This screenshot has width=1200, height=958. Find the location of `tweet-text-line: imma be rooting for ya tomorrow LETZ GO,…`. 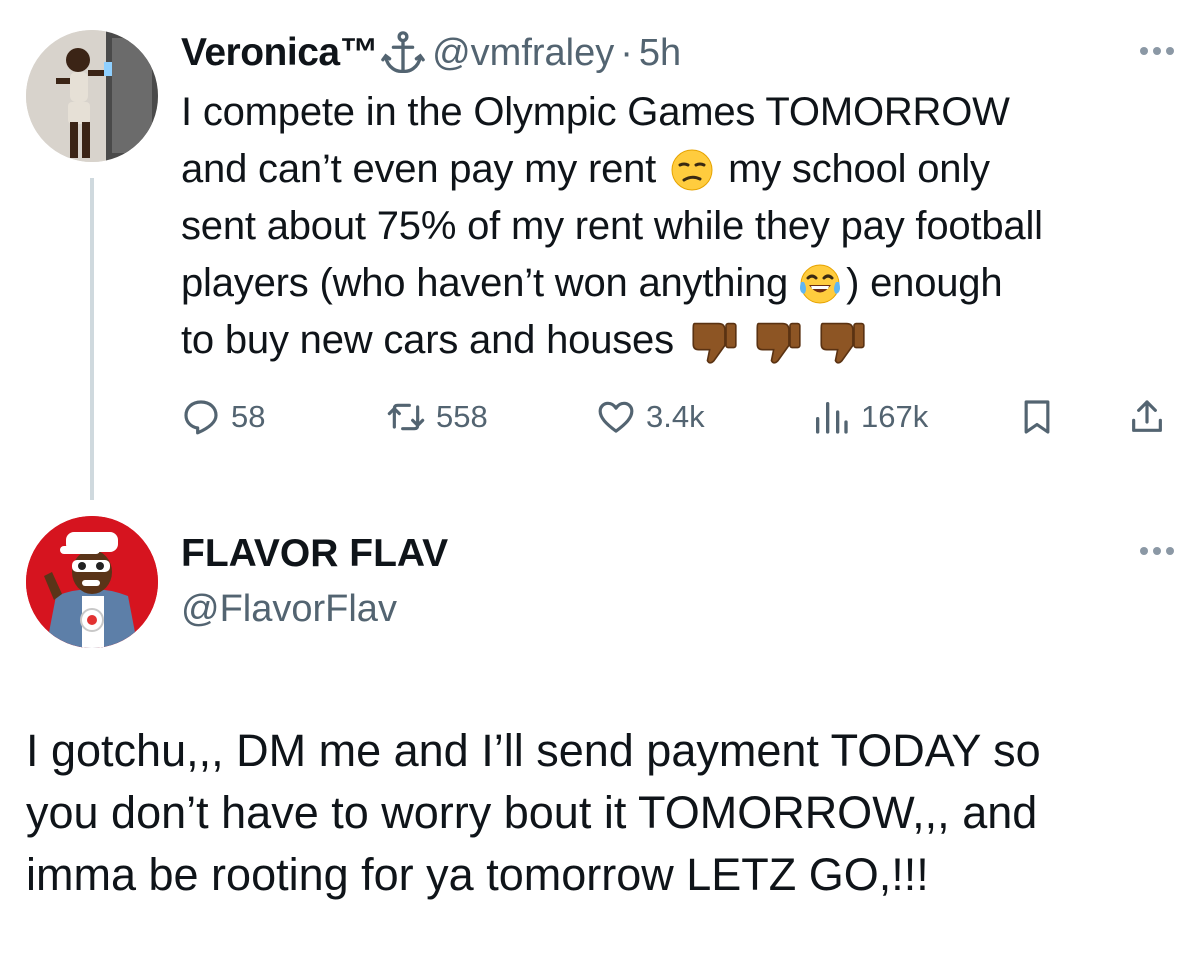

tweet-text-line: imma be rooting for ya tomorrow LETZ GO,… is located at coordinates (477, 874).